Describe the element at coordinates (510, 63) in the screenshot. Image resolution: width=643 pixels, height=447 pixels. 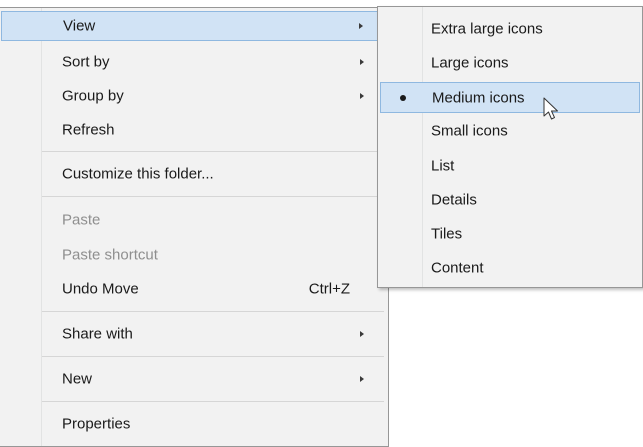
I see `view-option-large-icons: Large icons` at that location.